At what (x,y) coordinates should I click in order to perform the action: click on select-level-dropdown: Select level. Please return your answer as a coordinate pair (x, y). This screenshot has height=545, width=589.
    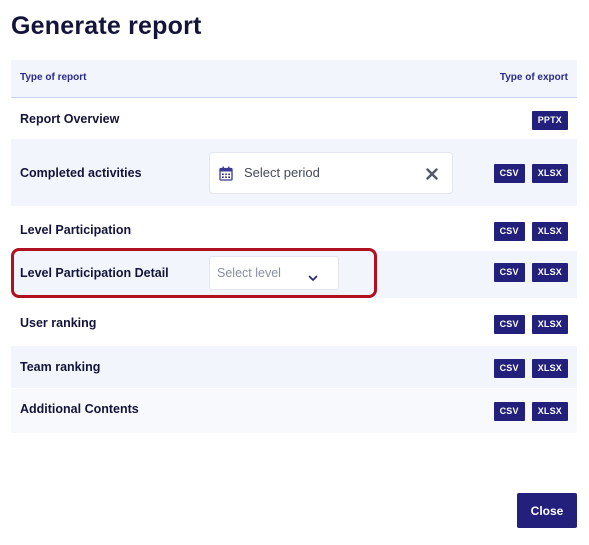
    Looking at the image, I should click on (274, 273).